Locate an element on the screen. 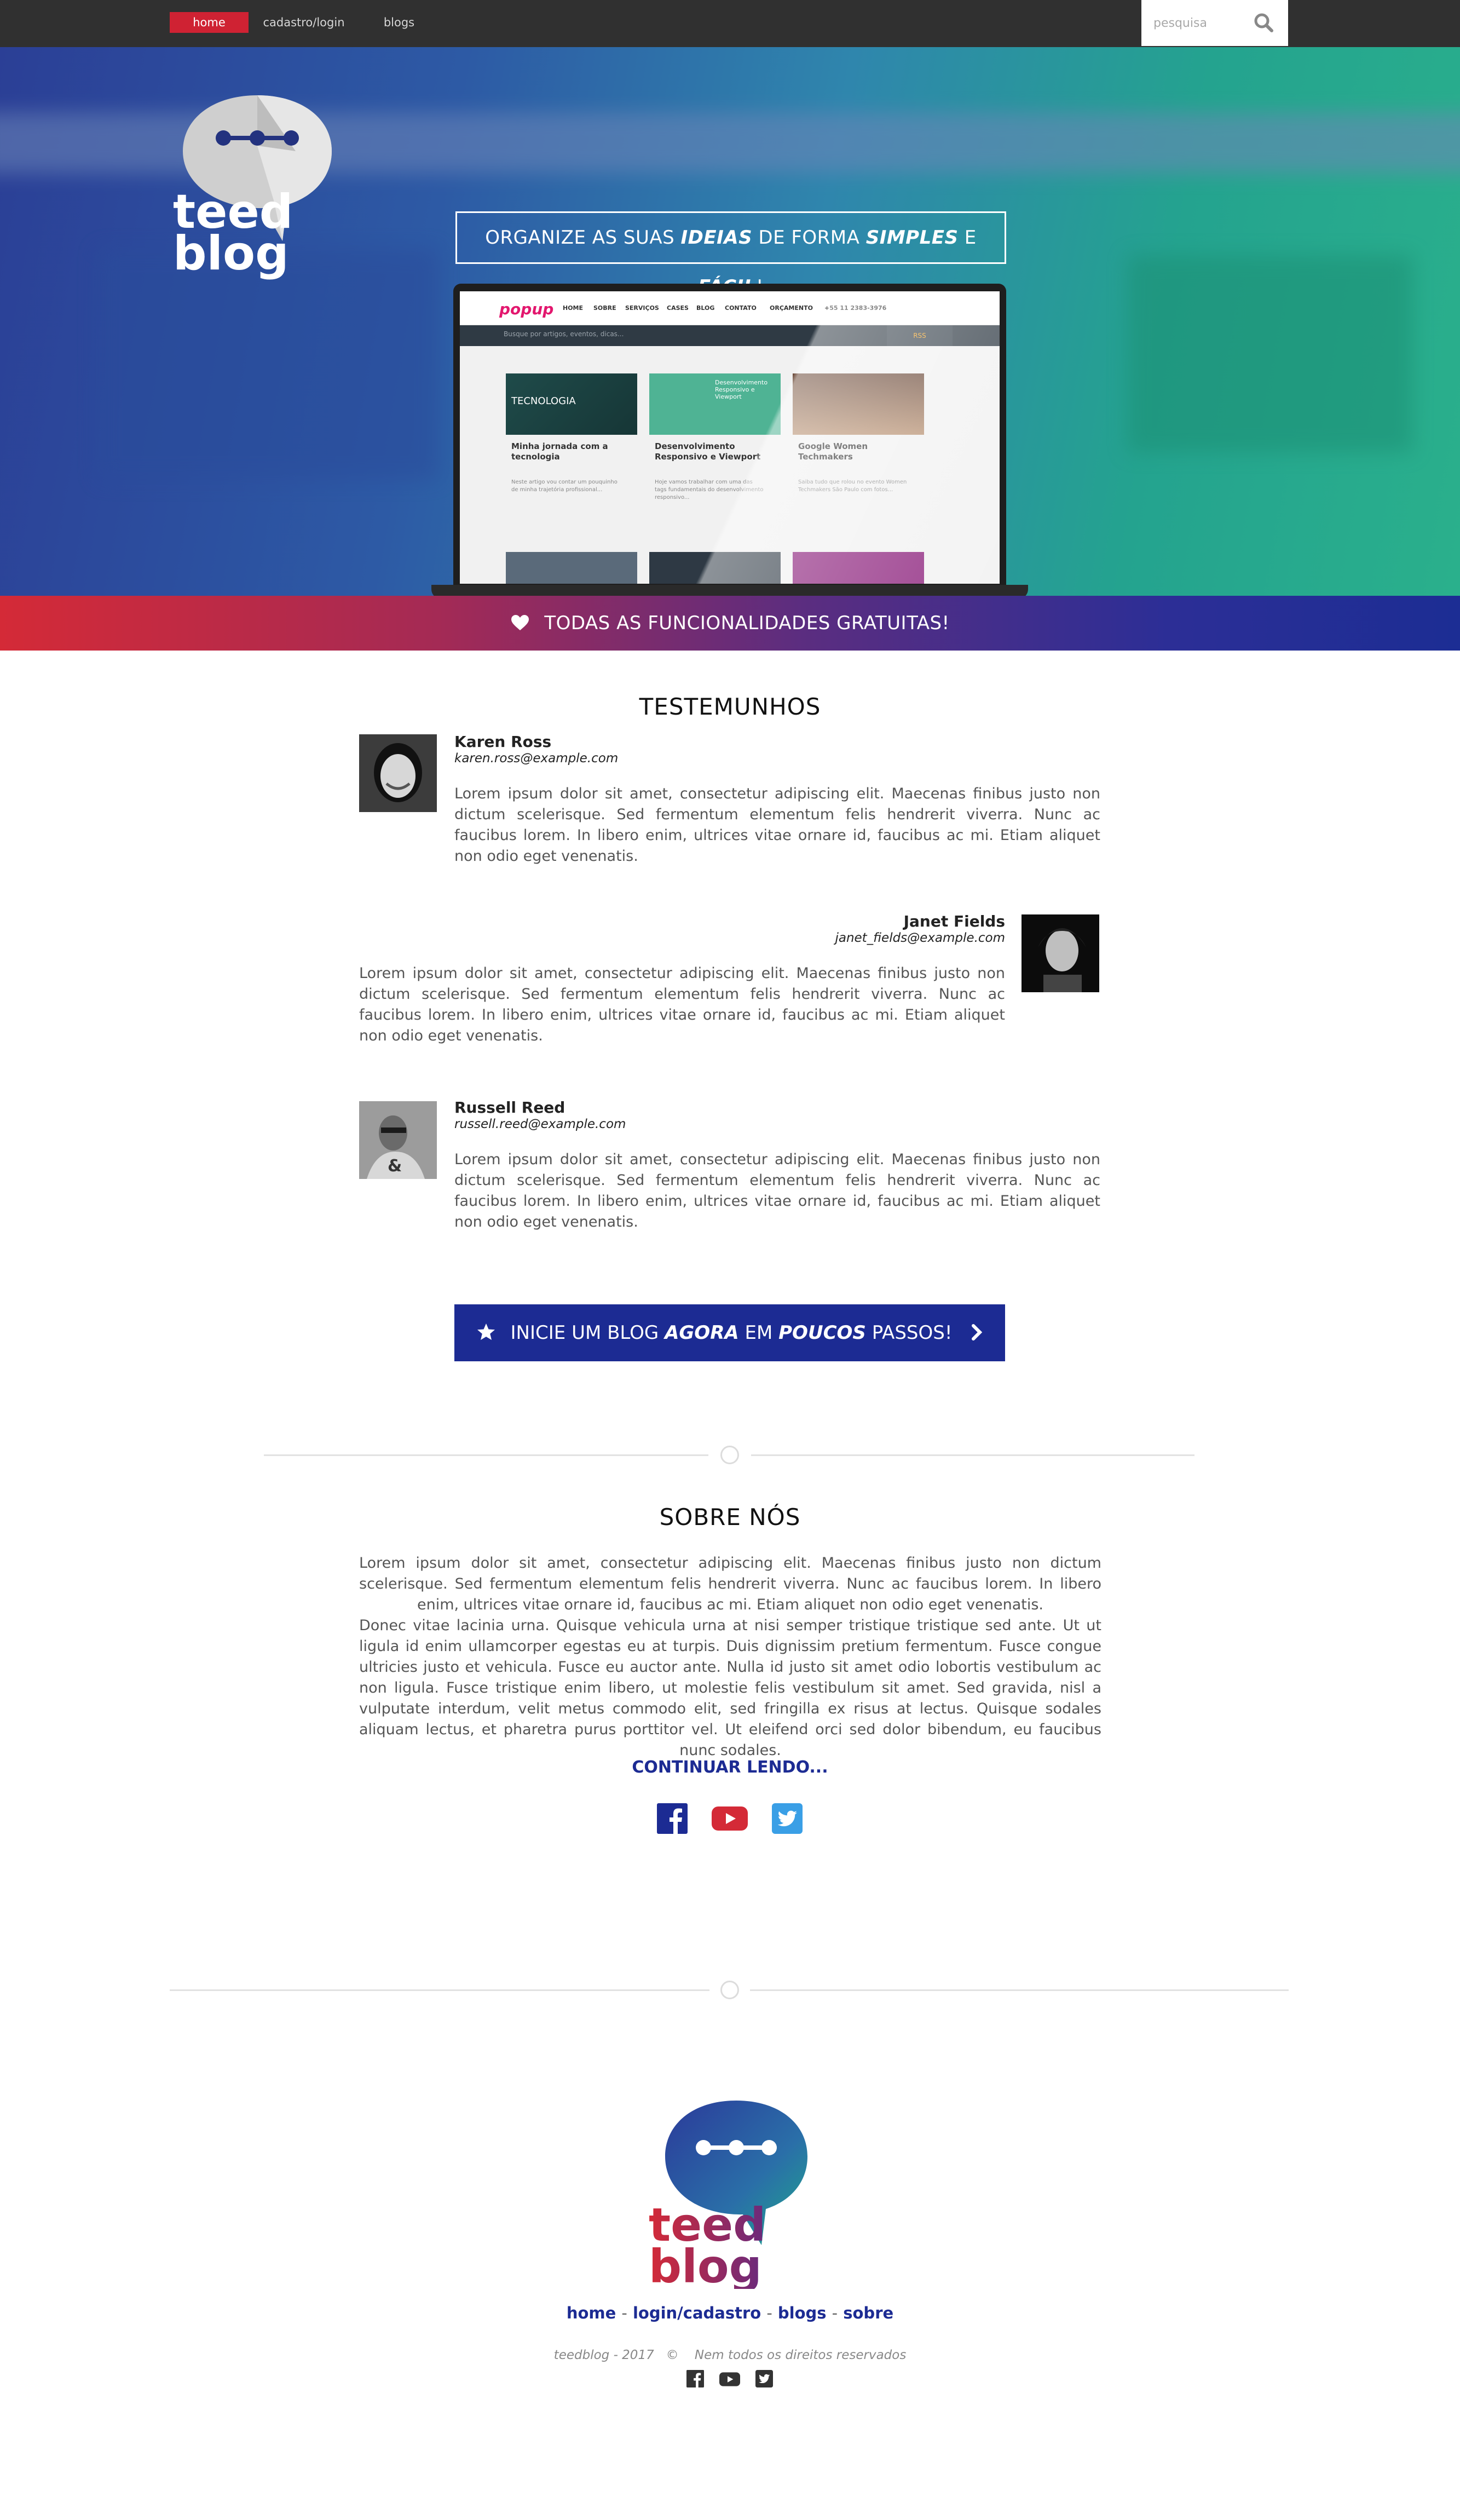  mockup-card-title: Minha jornada com a tecnologia is located at coordinates (559, 451).